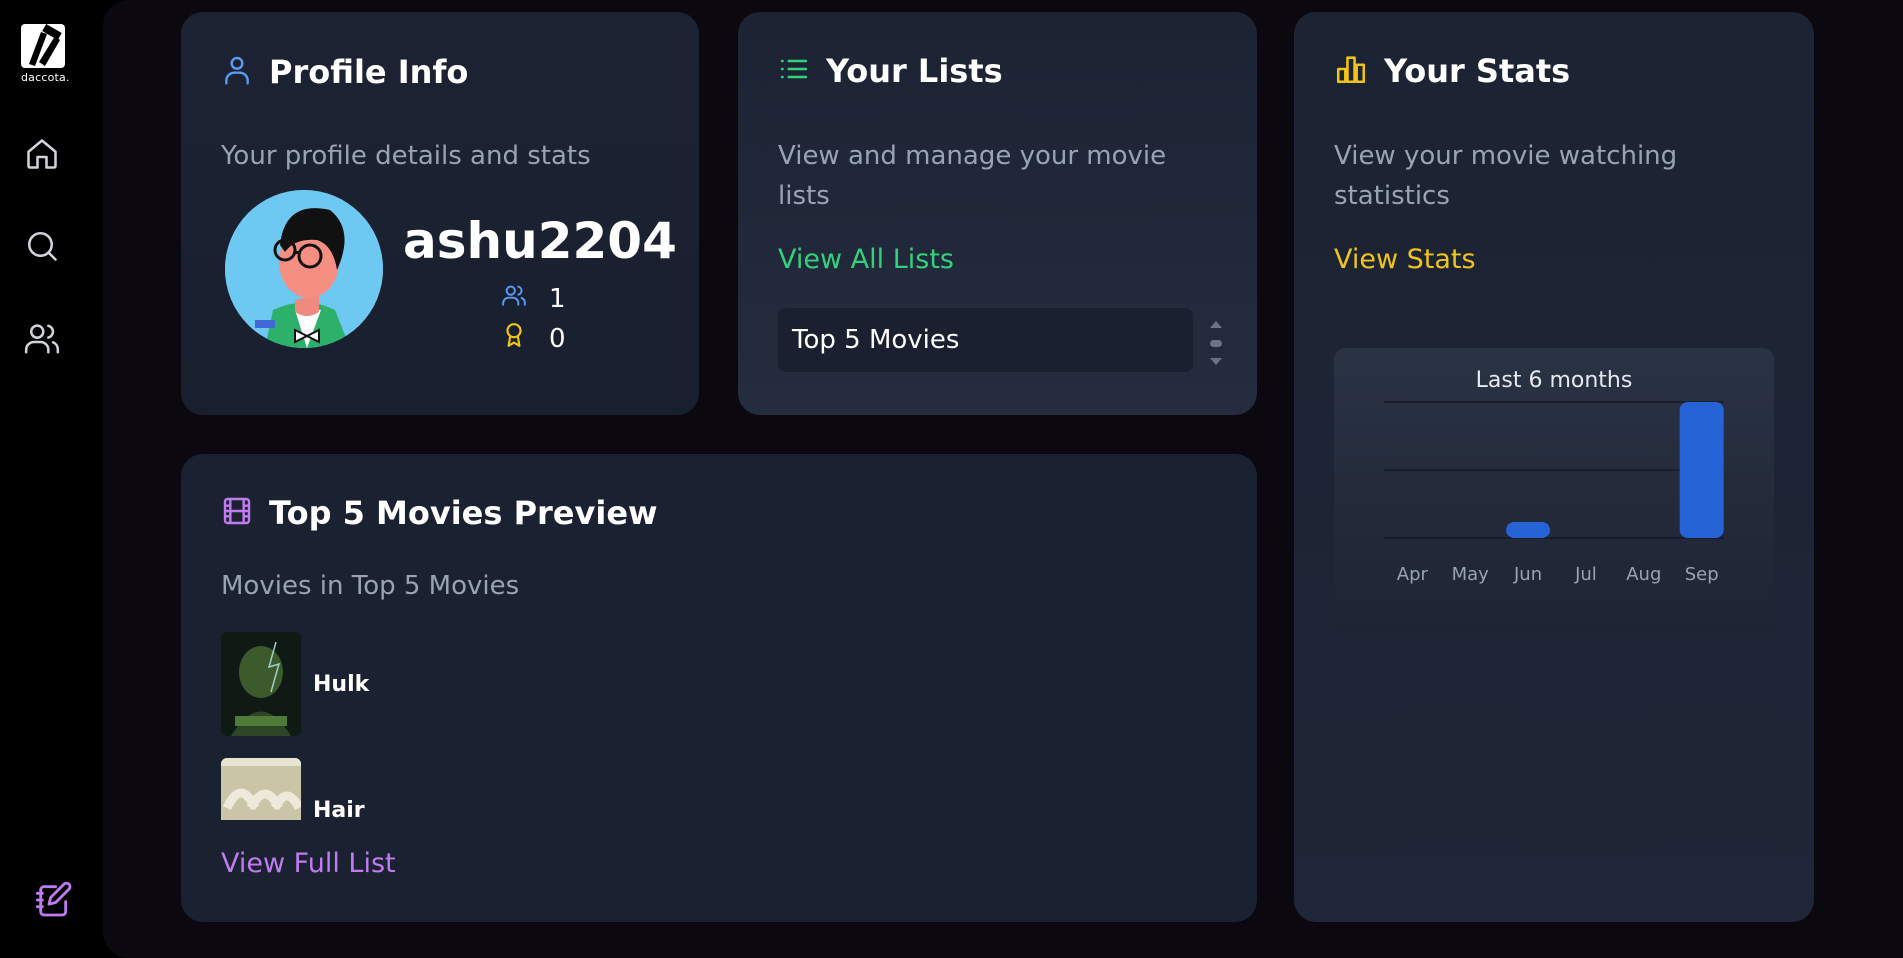  I want to click on username: ashu2204, so click(540, 241).